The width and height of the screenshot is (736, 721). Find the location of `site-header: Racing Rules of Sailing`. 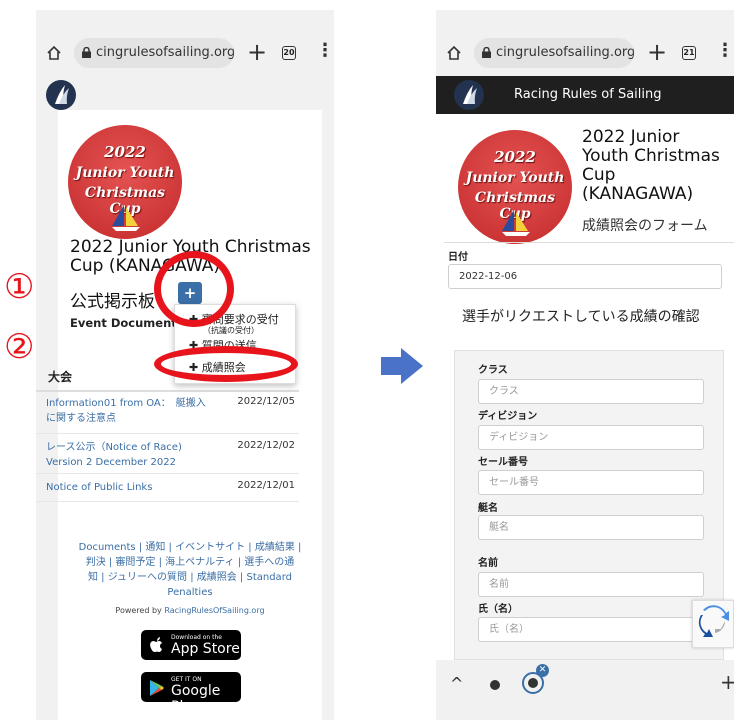

site-header: Racing Rules of Sailing is located at coordinates (585, 95).